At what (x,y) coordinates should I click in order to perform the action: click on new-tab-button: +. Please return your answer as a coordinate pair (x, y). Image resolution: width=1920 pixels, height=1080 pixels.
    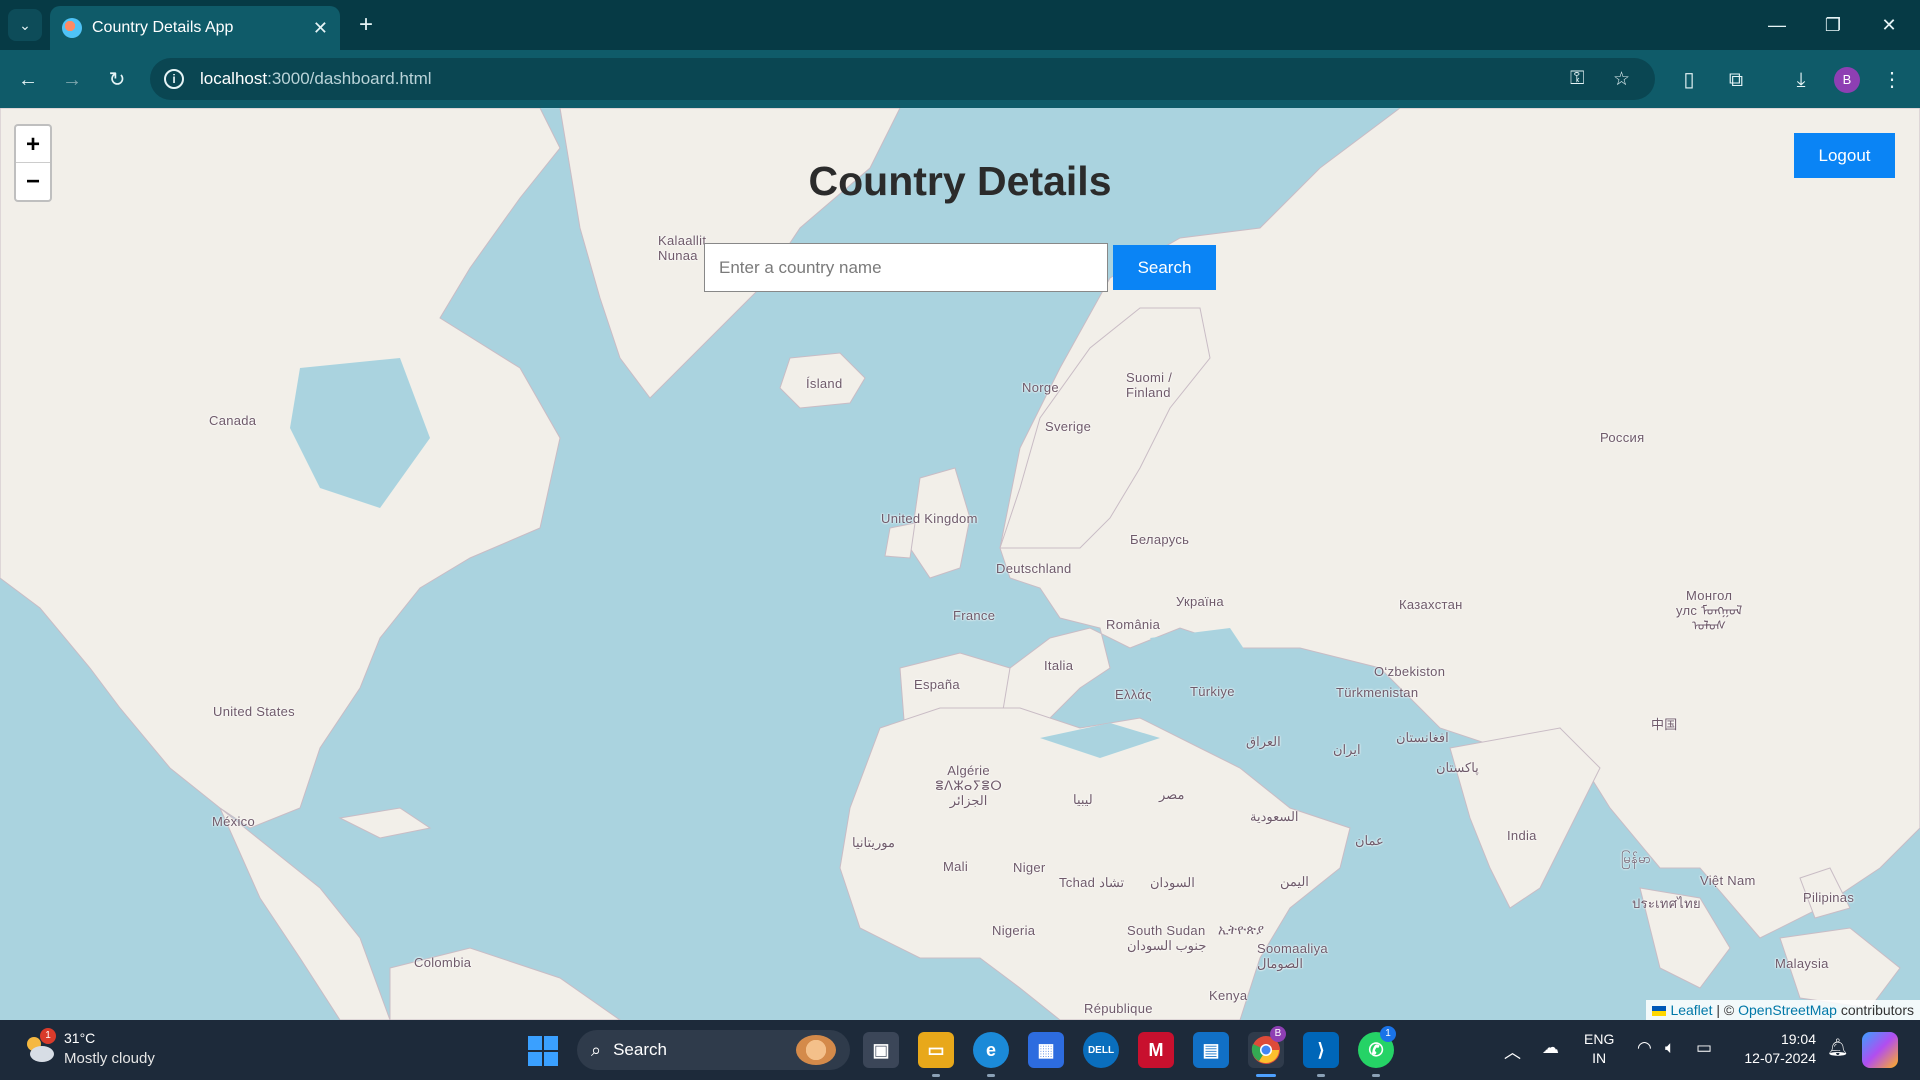
    Looking at the image, I should click on (366, 26).